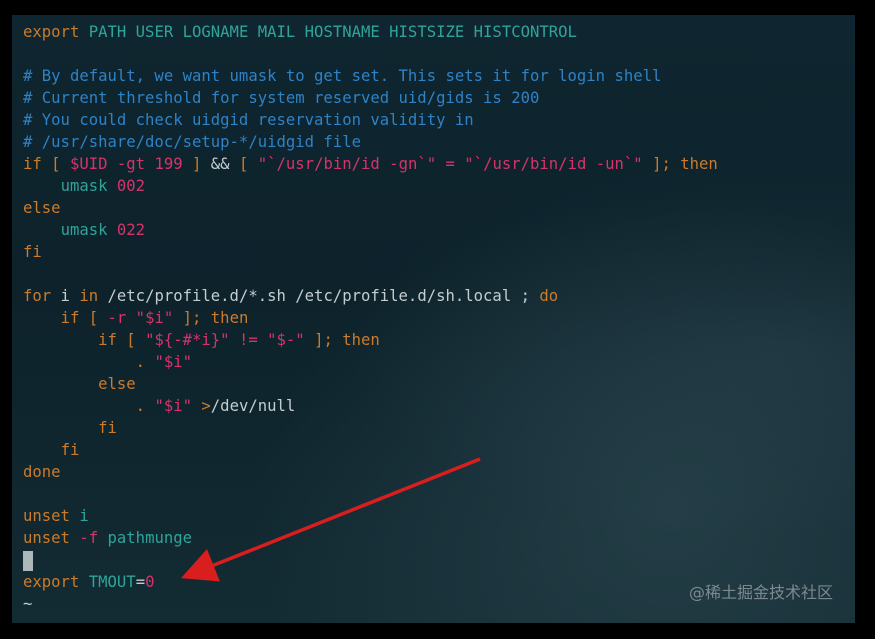 The width and height of the screenshot is (875, 639). What do you see at coordinates (136, 318) in the screenshot?
I see `code-token: -r "$i"` at bounding box center [136, 318].